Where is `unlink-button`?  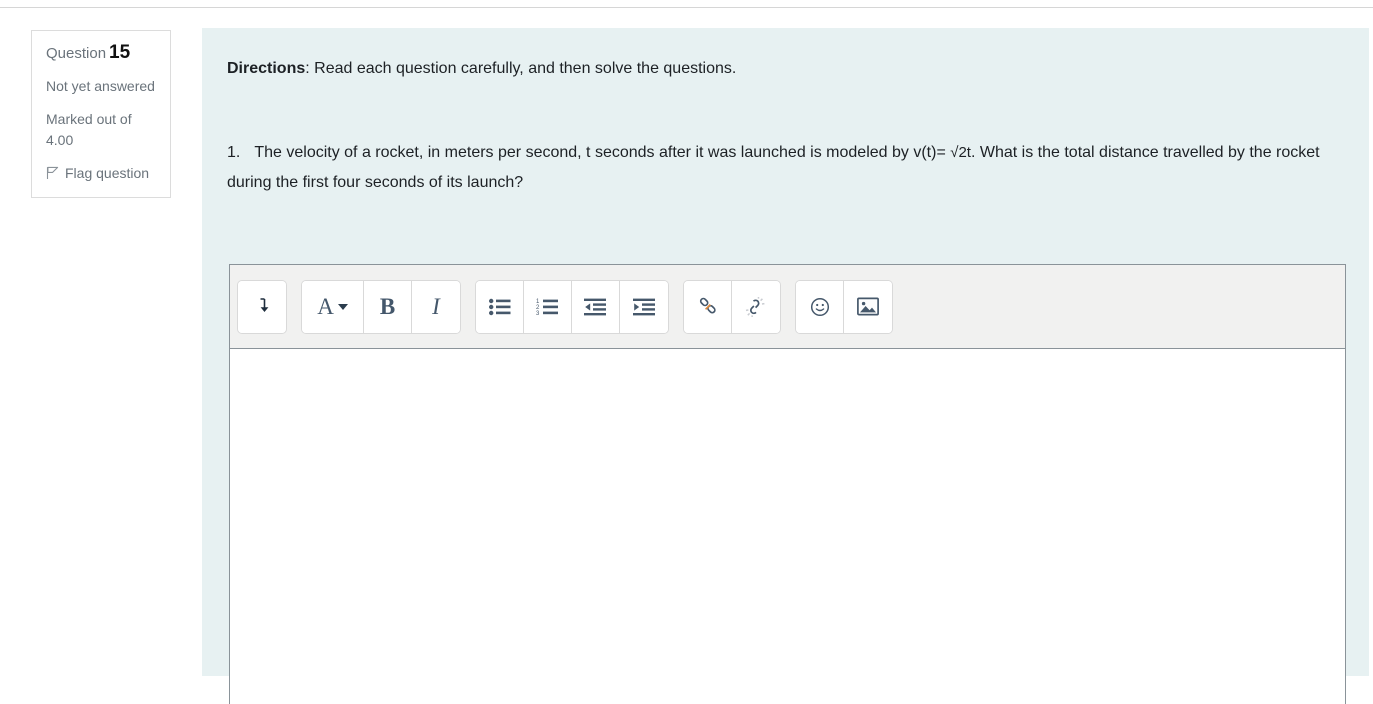
unlink-button is located at coordinates (756, 306).